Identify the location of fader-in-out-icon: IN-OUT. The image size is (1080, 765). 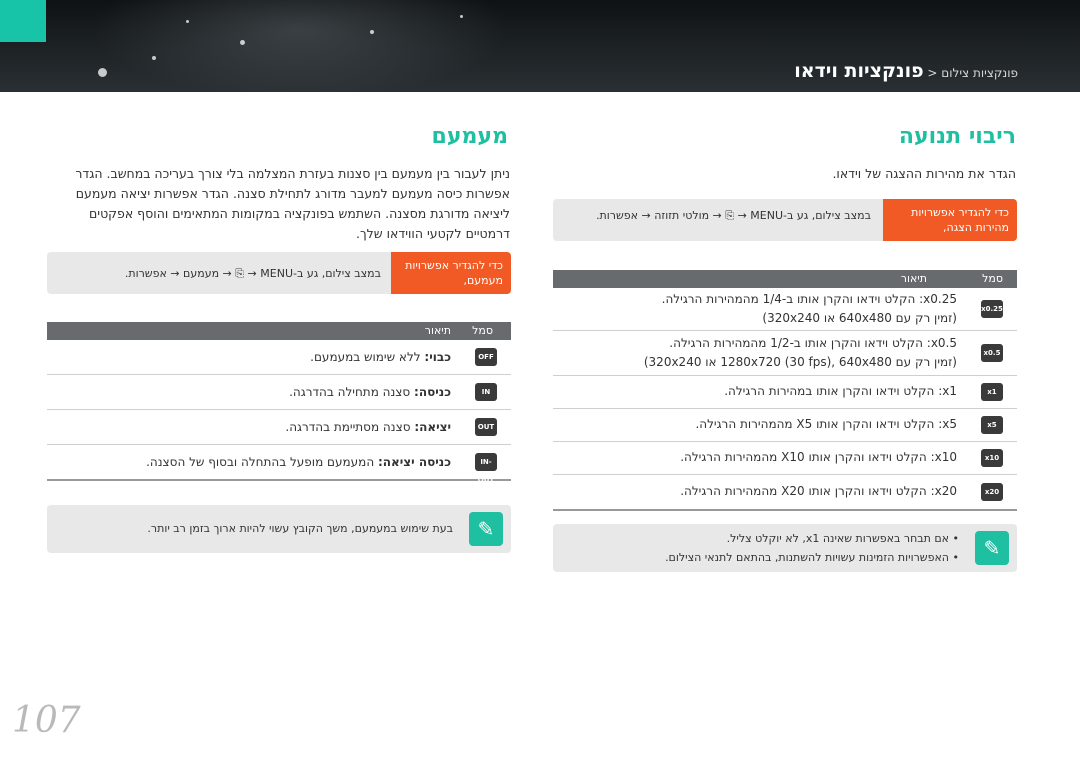
(486, 468).